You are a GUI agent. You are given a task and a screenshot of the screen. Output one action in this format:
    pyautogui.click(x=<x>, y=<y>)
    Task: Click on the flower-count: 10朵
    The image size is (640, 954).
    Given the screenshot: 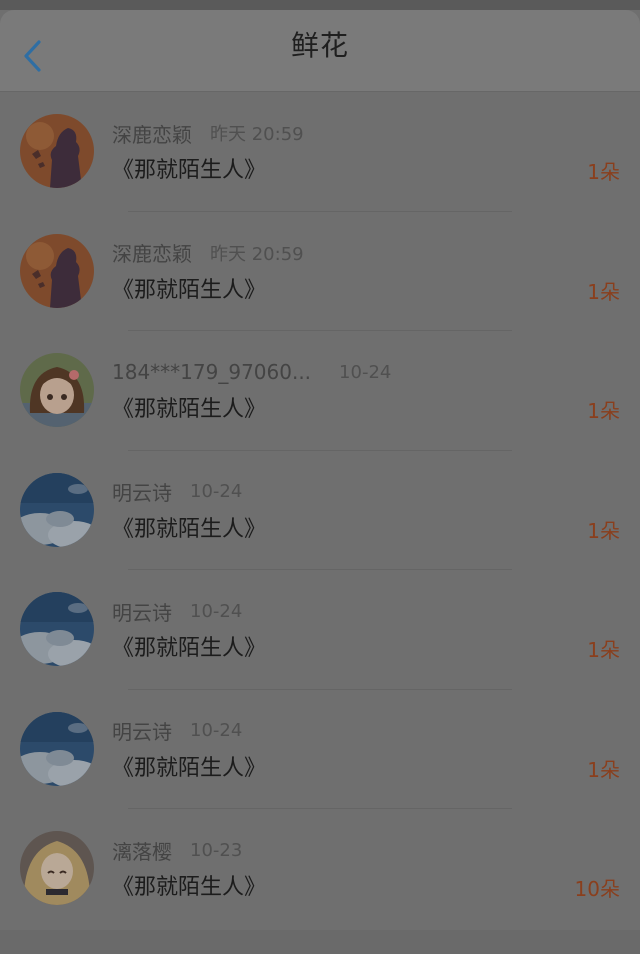 What is the action you would take?
    pyautogui.click(x=597, y=889)
    